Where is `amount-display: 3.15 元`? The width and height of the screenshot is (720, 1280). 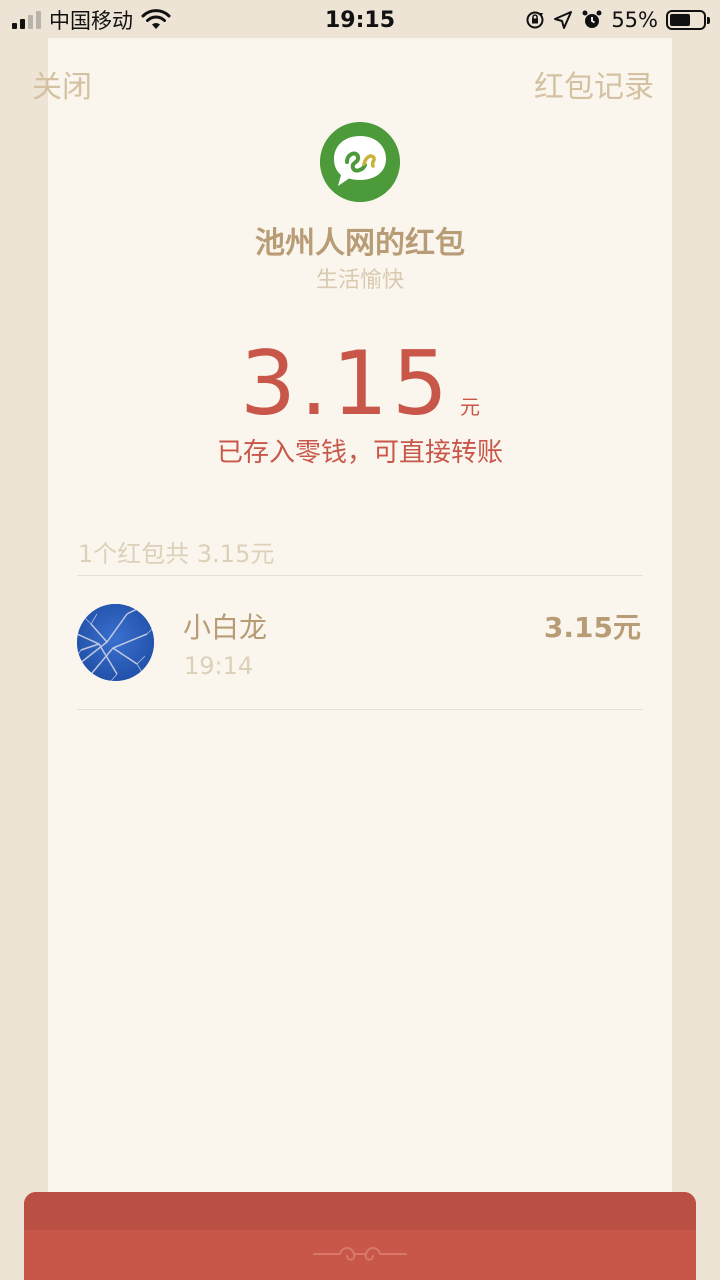 amount-display: 3.15 元 is located at coordinates (360, 383).